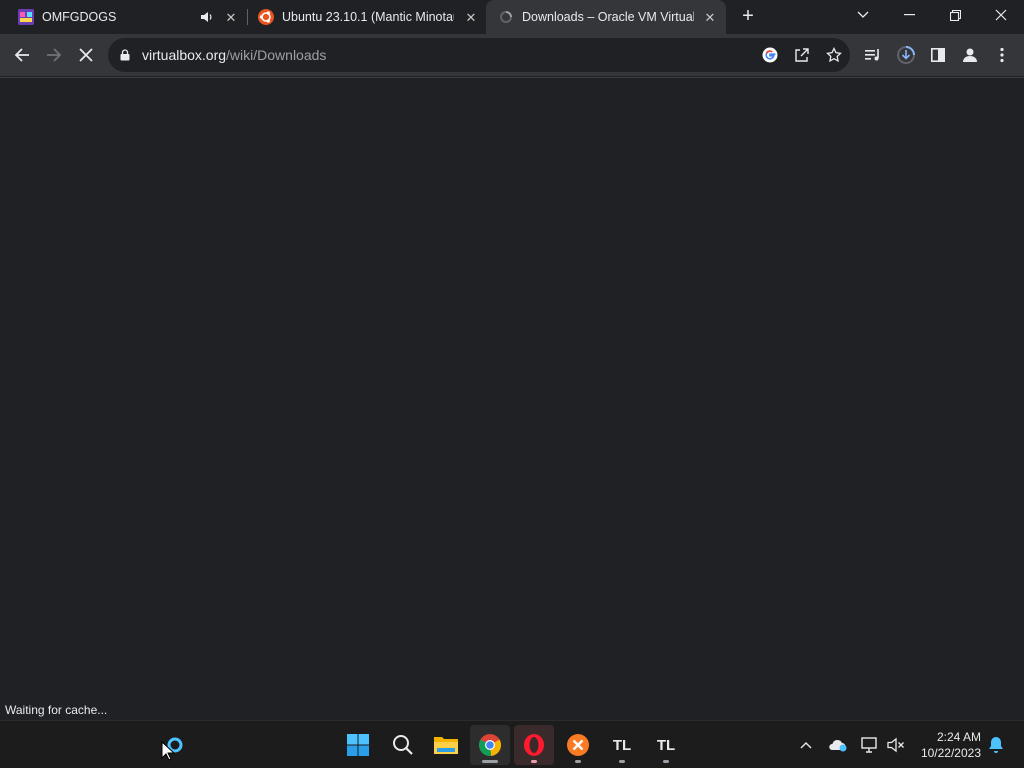 Image resolution: width=1024 pixels, height=768 pixels. I want to click on bookmark-button, so click(834, 55).